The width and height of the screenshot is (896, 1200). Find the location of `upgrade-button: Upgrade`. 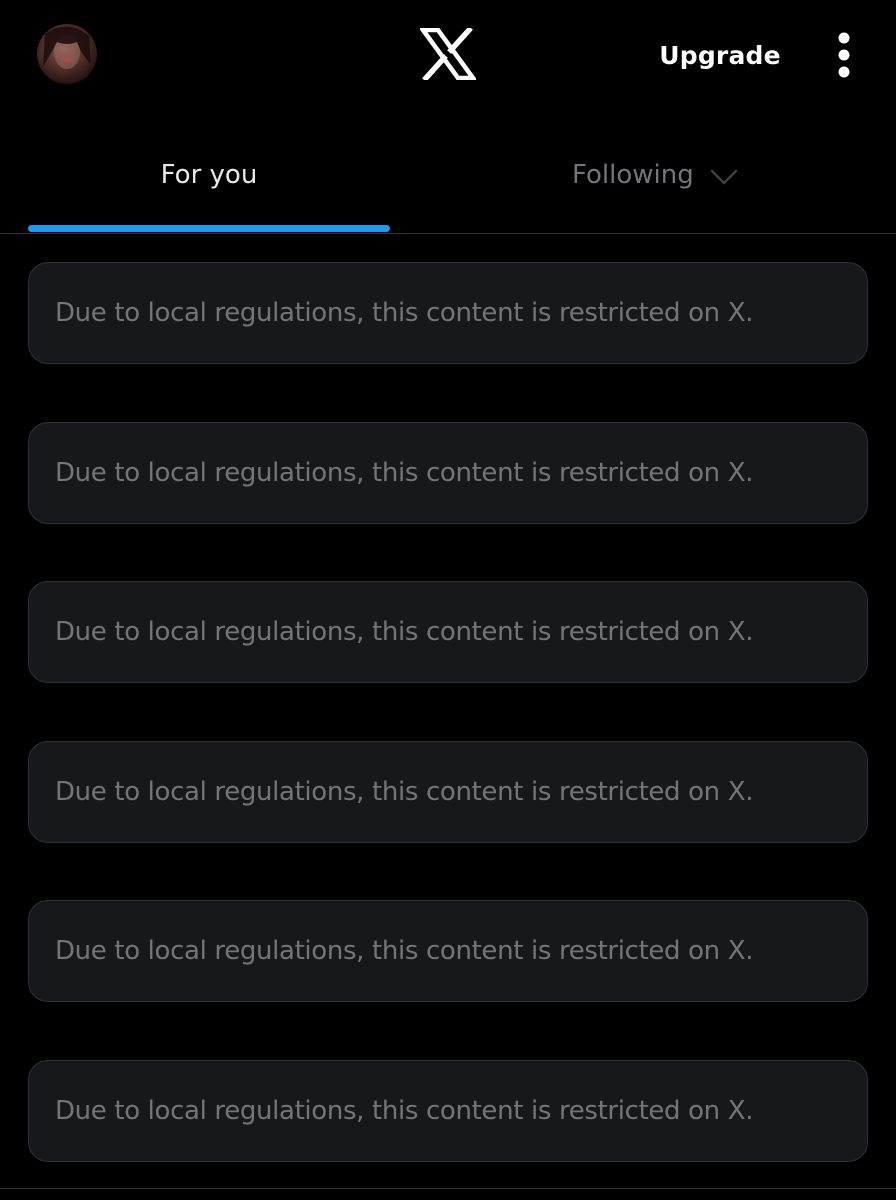

upgrade-button: Upgrade is located at coordinates (720, 56).